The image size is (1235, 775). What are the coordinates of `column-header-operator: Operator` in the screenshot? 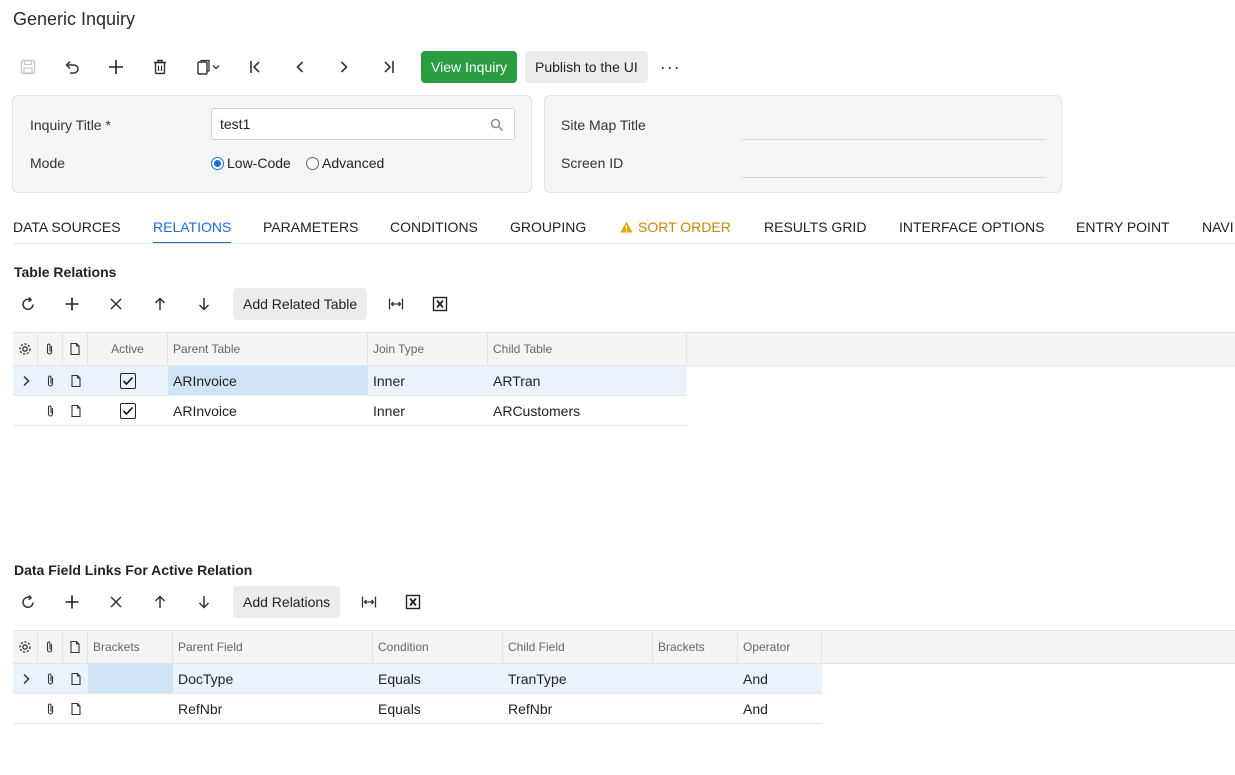 It's located at (780, 647).